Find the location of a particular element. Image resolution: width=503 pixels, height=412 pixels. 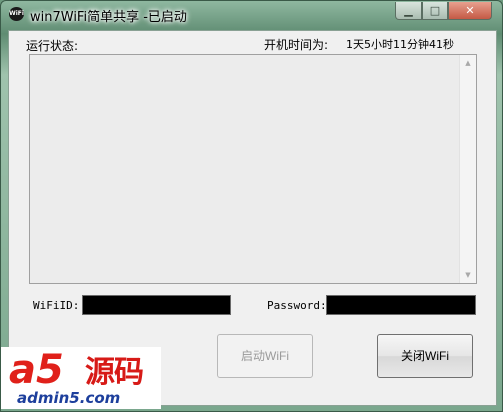

scroll-up-arrow-icon: ▲ is located at coordinates (468, 63).